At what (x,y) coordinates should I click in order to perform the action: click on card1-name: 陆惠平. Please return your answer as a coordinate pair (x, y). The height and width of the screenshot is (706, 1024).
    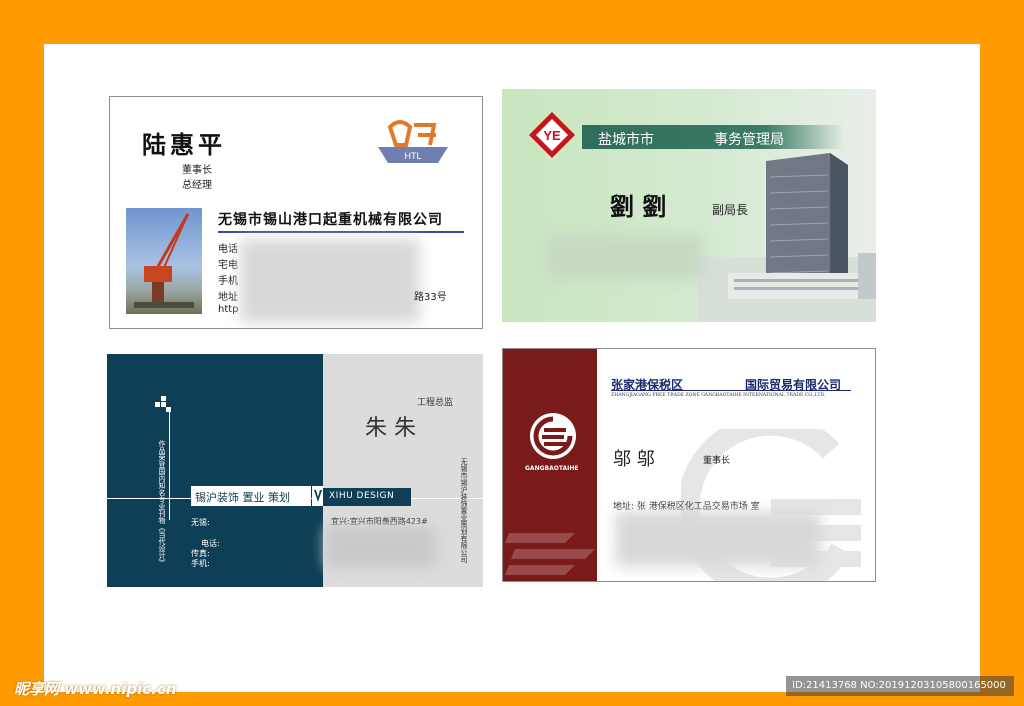
    Looking at the image, I should click on (184, 144).